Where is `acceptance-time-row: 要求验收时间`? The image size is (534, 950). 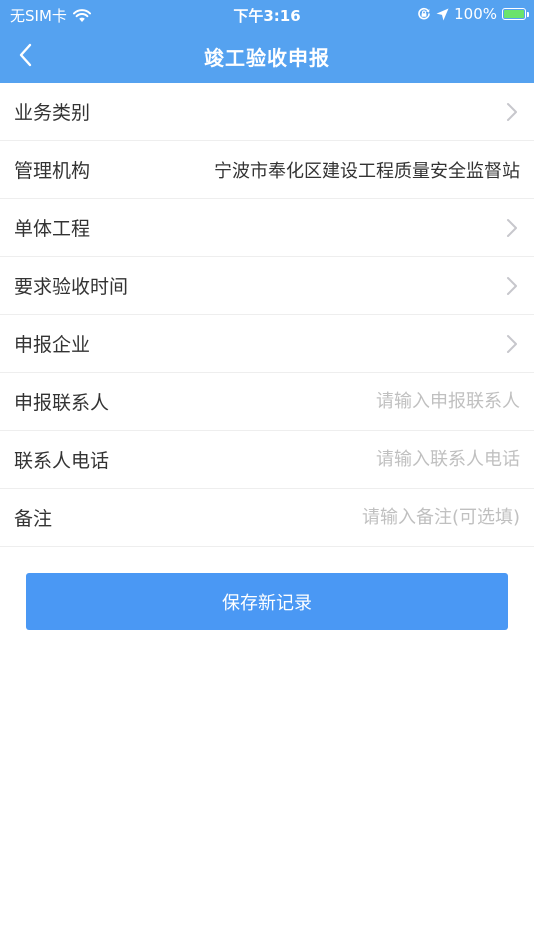
acceptance-time-row: 要求验收时间 is located at coordinates (267, 286).